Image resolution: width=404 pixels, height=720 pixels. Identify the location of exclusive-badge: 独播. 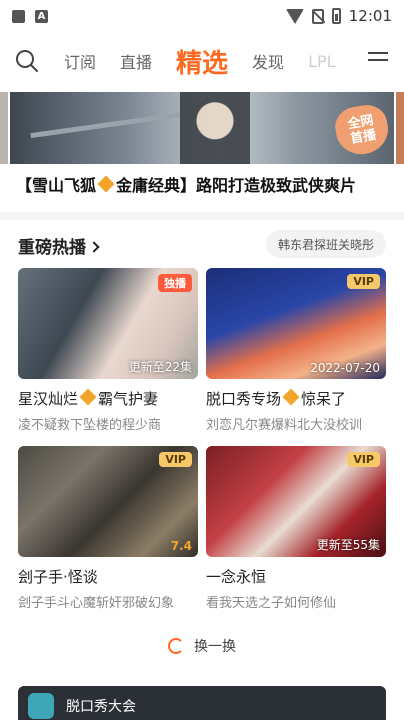
(175, 283).